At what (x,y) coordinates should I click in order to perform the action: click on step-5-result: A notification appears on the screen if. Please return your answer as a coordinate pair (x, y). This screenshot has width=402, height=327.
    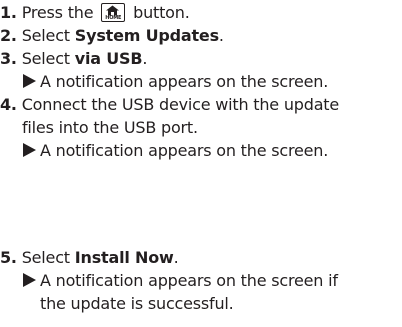
    Looking at the image, I should click on (180, 281).